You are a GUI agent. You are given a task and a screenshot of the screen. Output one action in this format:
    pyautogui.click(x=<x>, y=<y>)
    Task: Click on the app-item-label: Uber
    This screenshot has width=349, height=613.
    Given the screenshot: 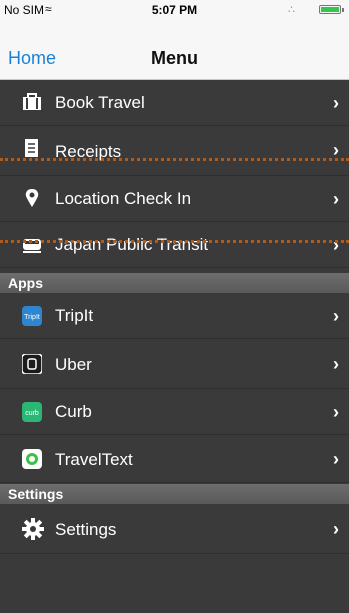 What is the action you would take?
    pyautogui.click(x=73, y=364)
    